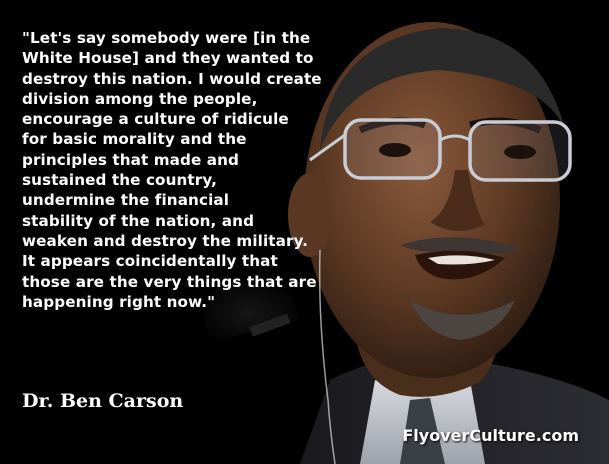 This screenshot has width=609, height=464. I want to click on site-watermark: FlyoverCulture.com, so click(490, 435).